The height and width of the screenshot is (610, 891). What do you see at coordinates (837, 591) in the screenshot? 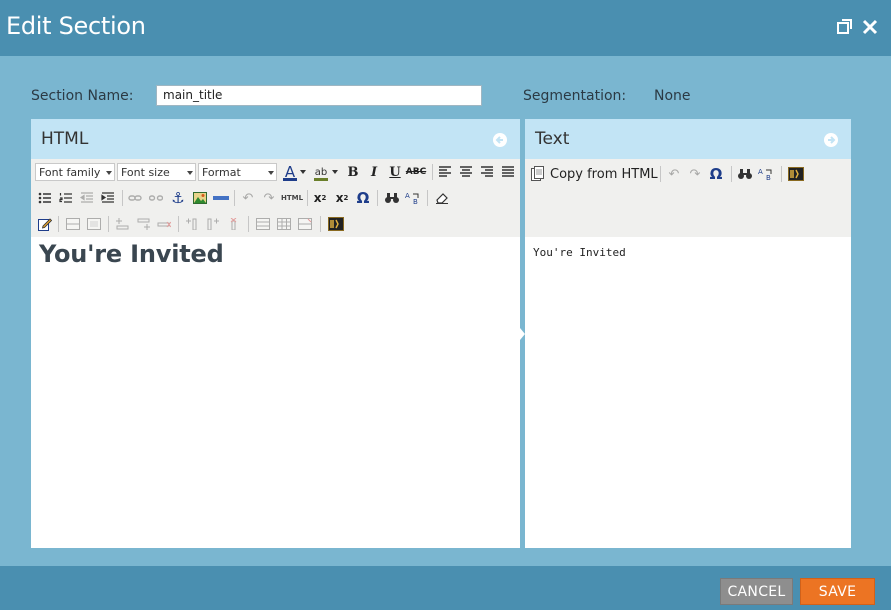
I see `save-button: SAVE` at bounding box center [837, 591].